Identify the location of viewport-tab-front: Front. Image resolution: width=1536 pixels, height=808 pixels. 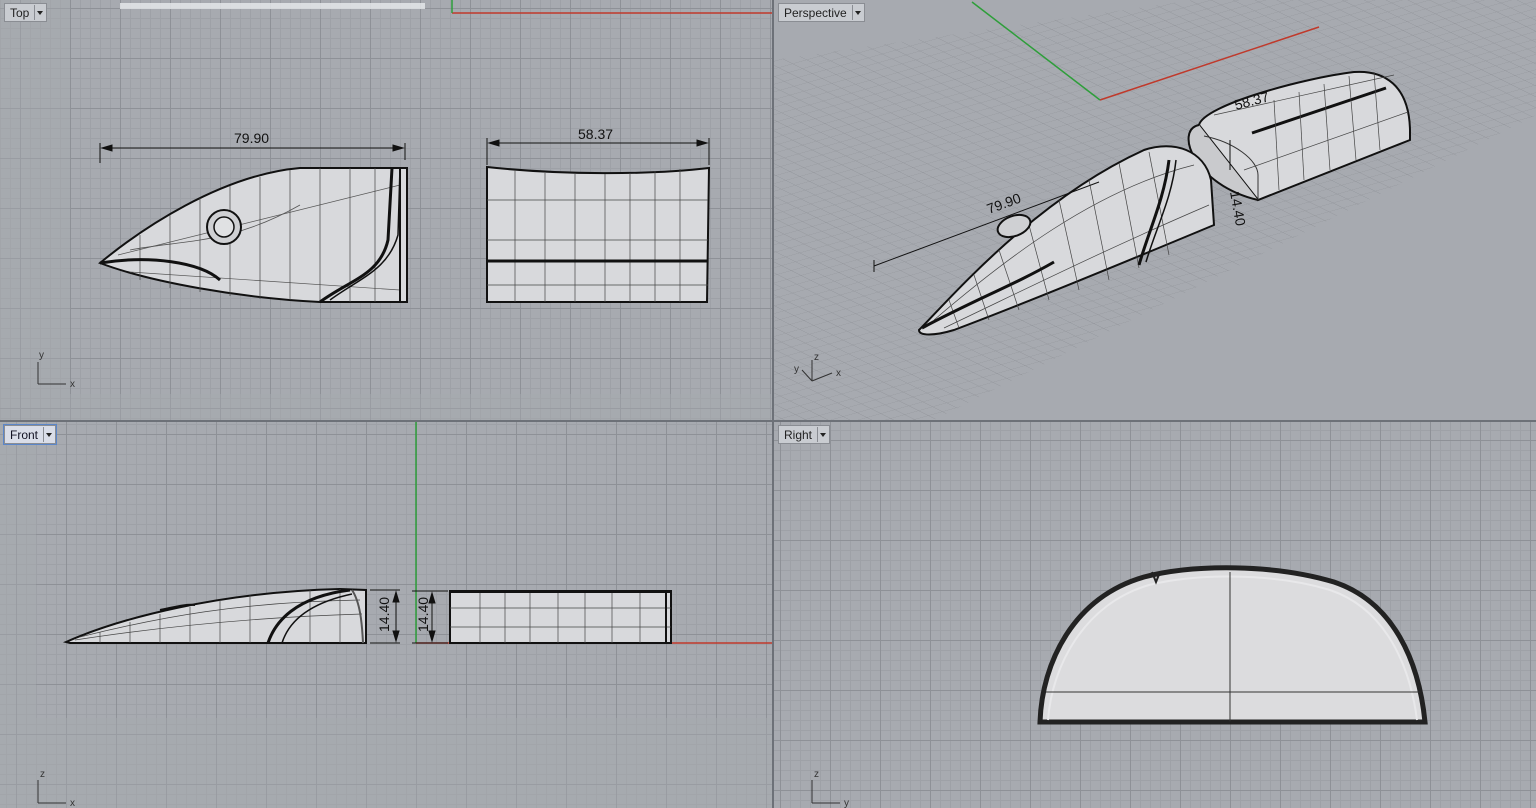
(30, 434).